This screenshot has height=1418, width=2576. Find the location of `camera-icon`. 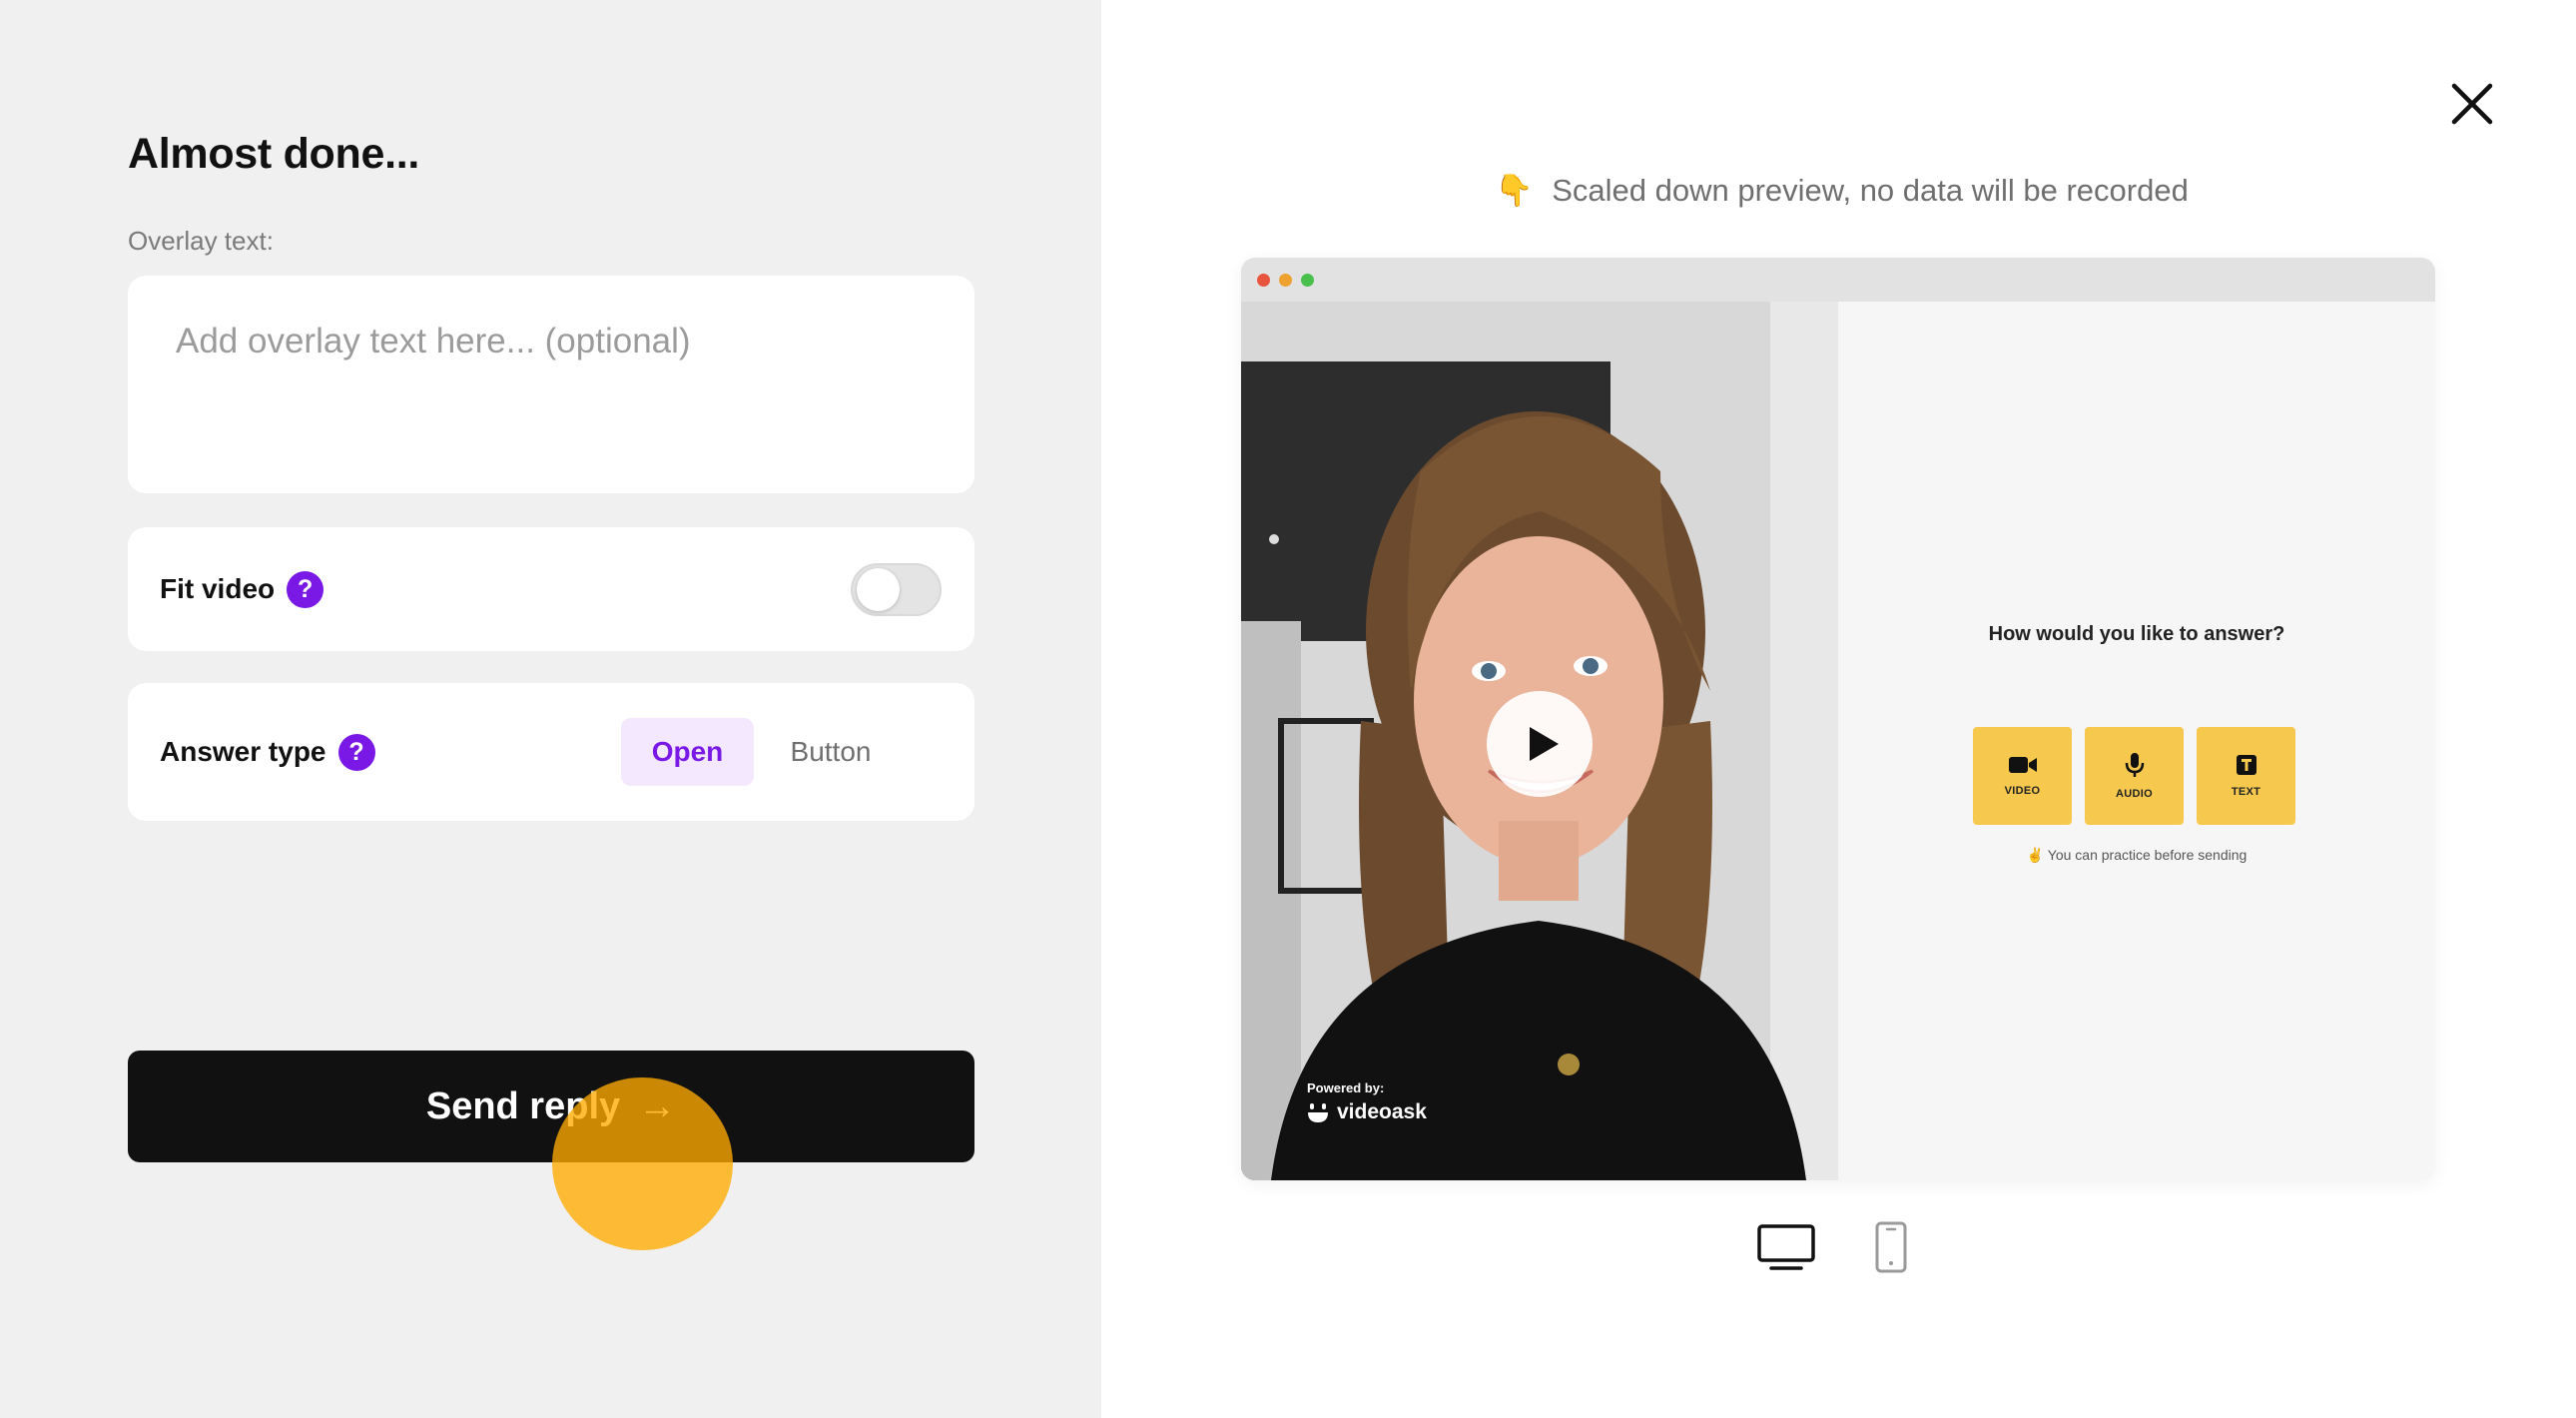

camera-icon is located at coordinates (2022, 765).